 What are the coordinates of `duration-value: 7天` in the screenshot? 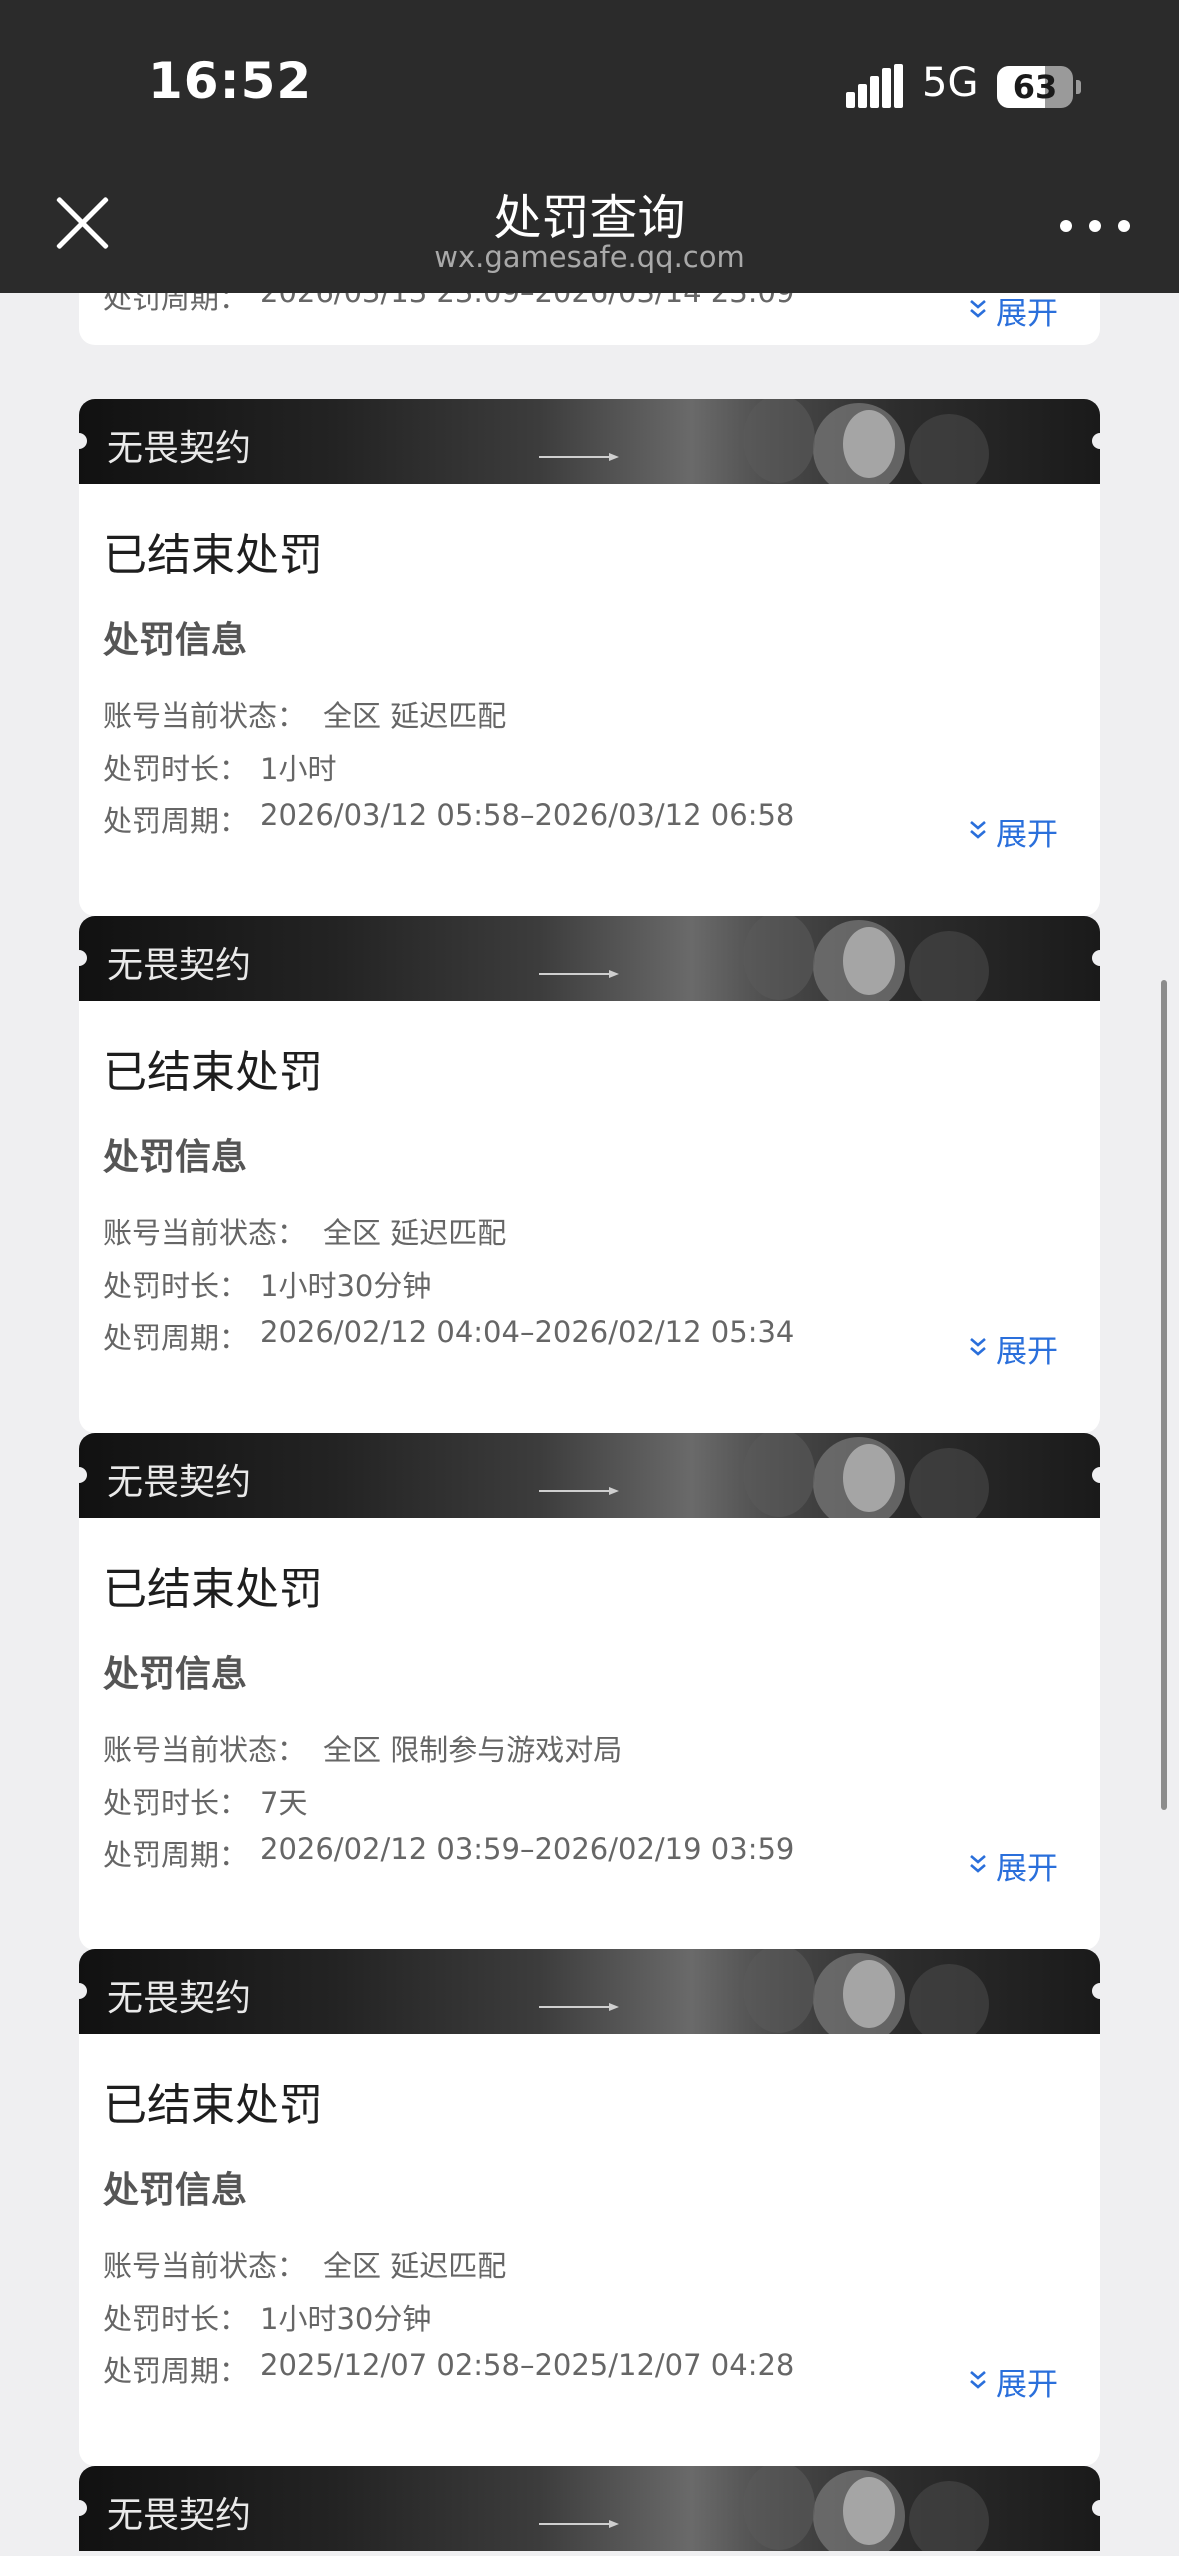 It's located at (284, 1803).